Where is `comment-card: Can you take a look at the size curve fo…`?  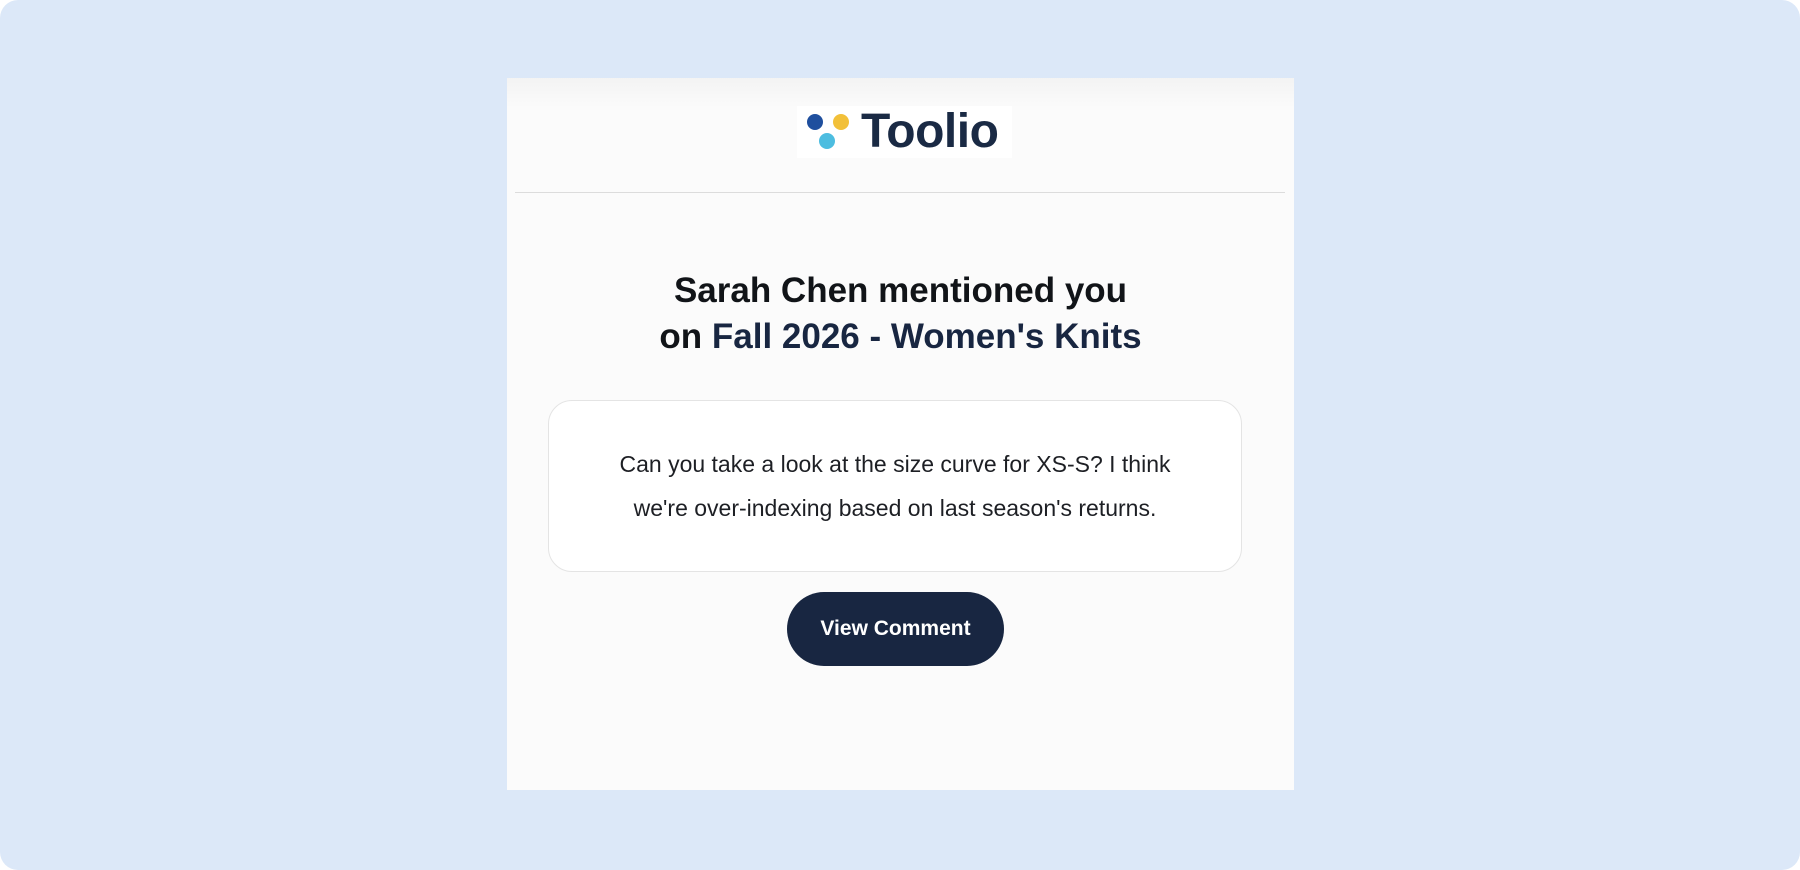
comment-card: Can you take a look at the size curve fo… is located at coordinates (895, 486).